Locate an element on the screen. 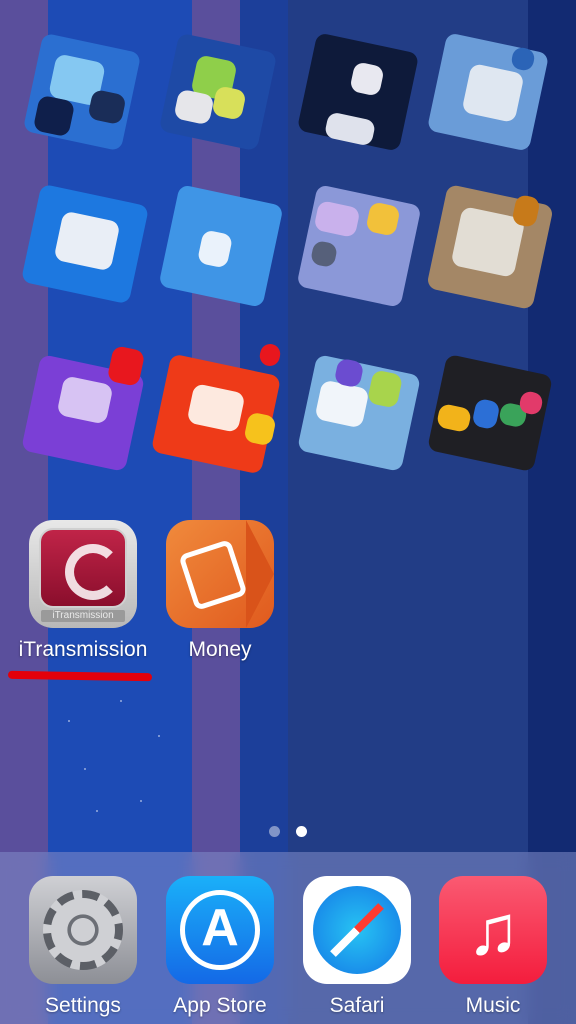  music-icon: ♫ is located at coordinates (493, 930).